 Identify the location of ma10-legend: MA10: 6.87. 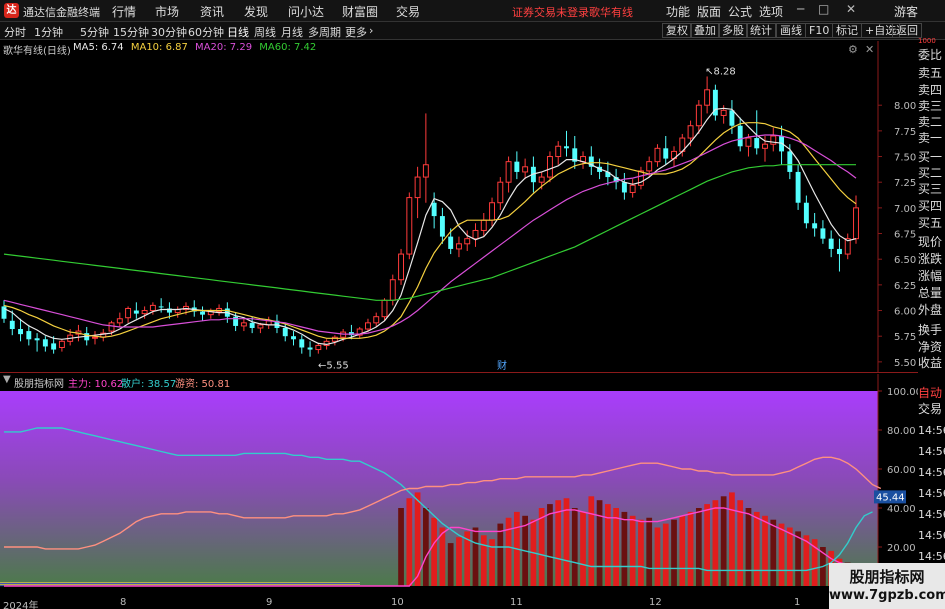
(159, 47).